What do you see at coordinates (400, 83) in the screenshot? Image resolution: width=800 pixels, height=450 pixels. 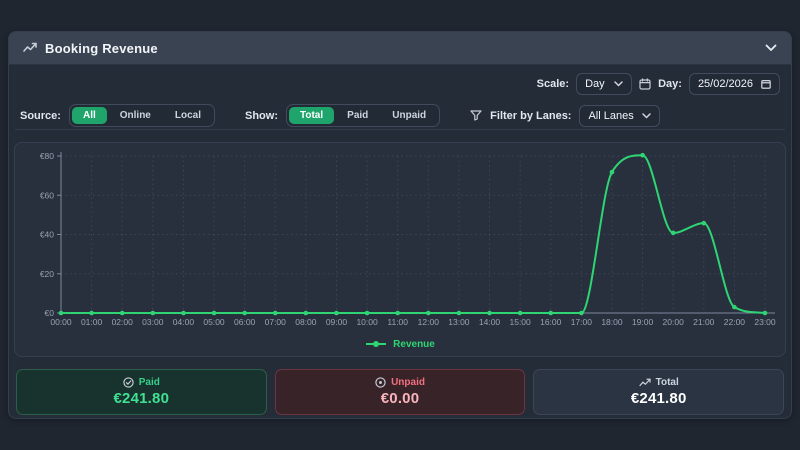 I see `scale-controls-row: Scale: Day Day: 25/02/2026` at bounding box center [400, 83].